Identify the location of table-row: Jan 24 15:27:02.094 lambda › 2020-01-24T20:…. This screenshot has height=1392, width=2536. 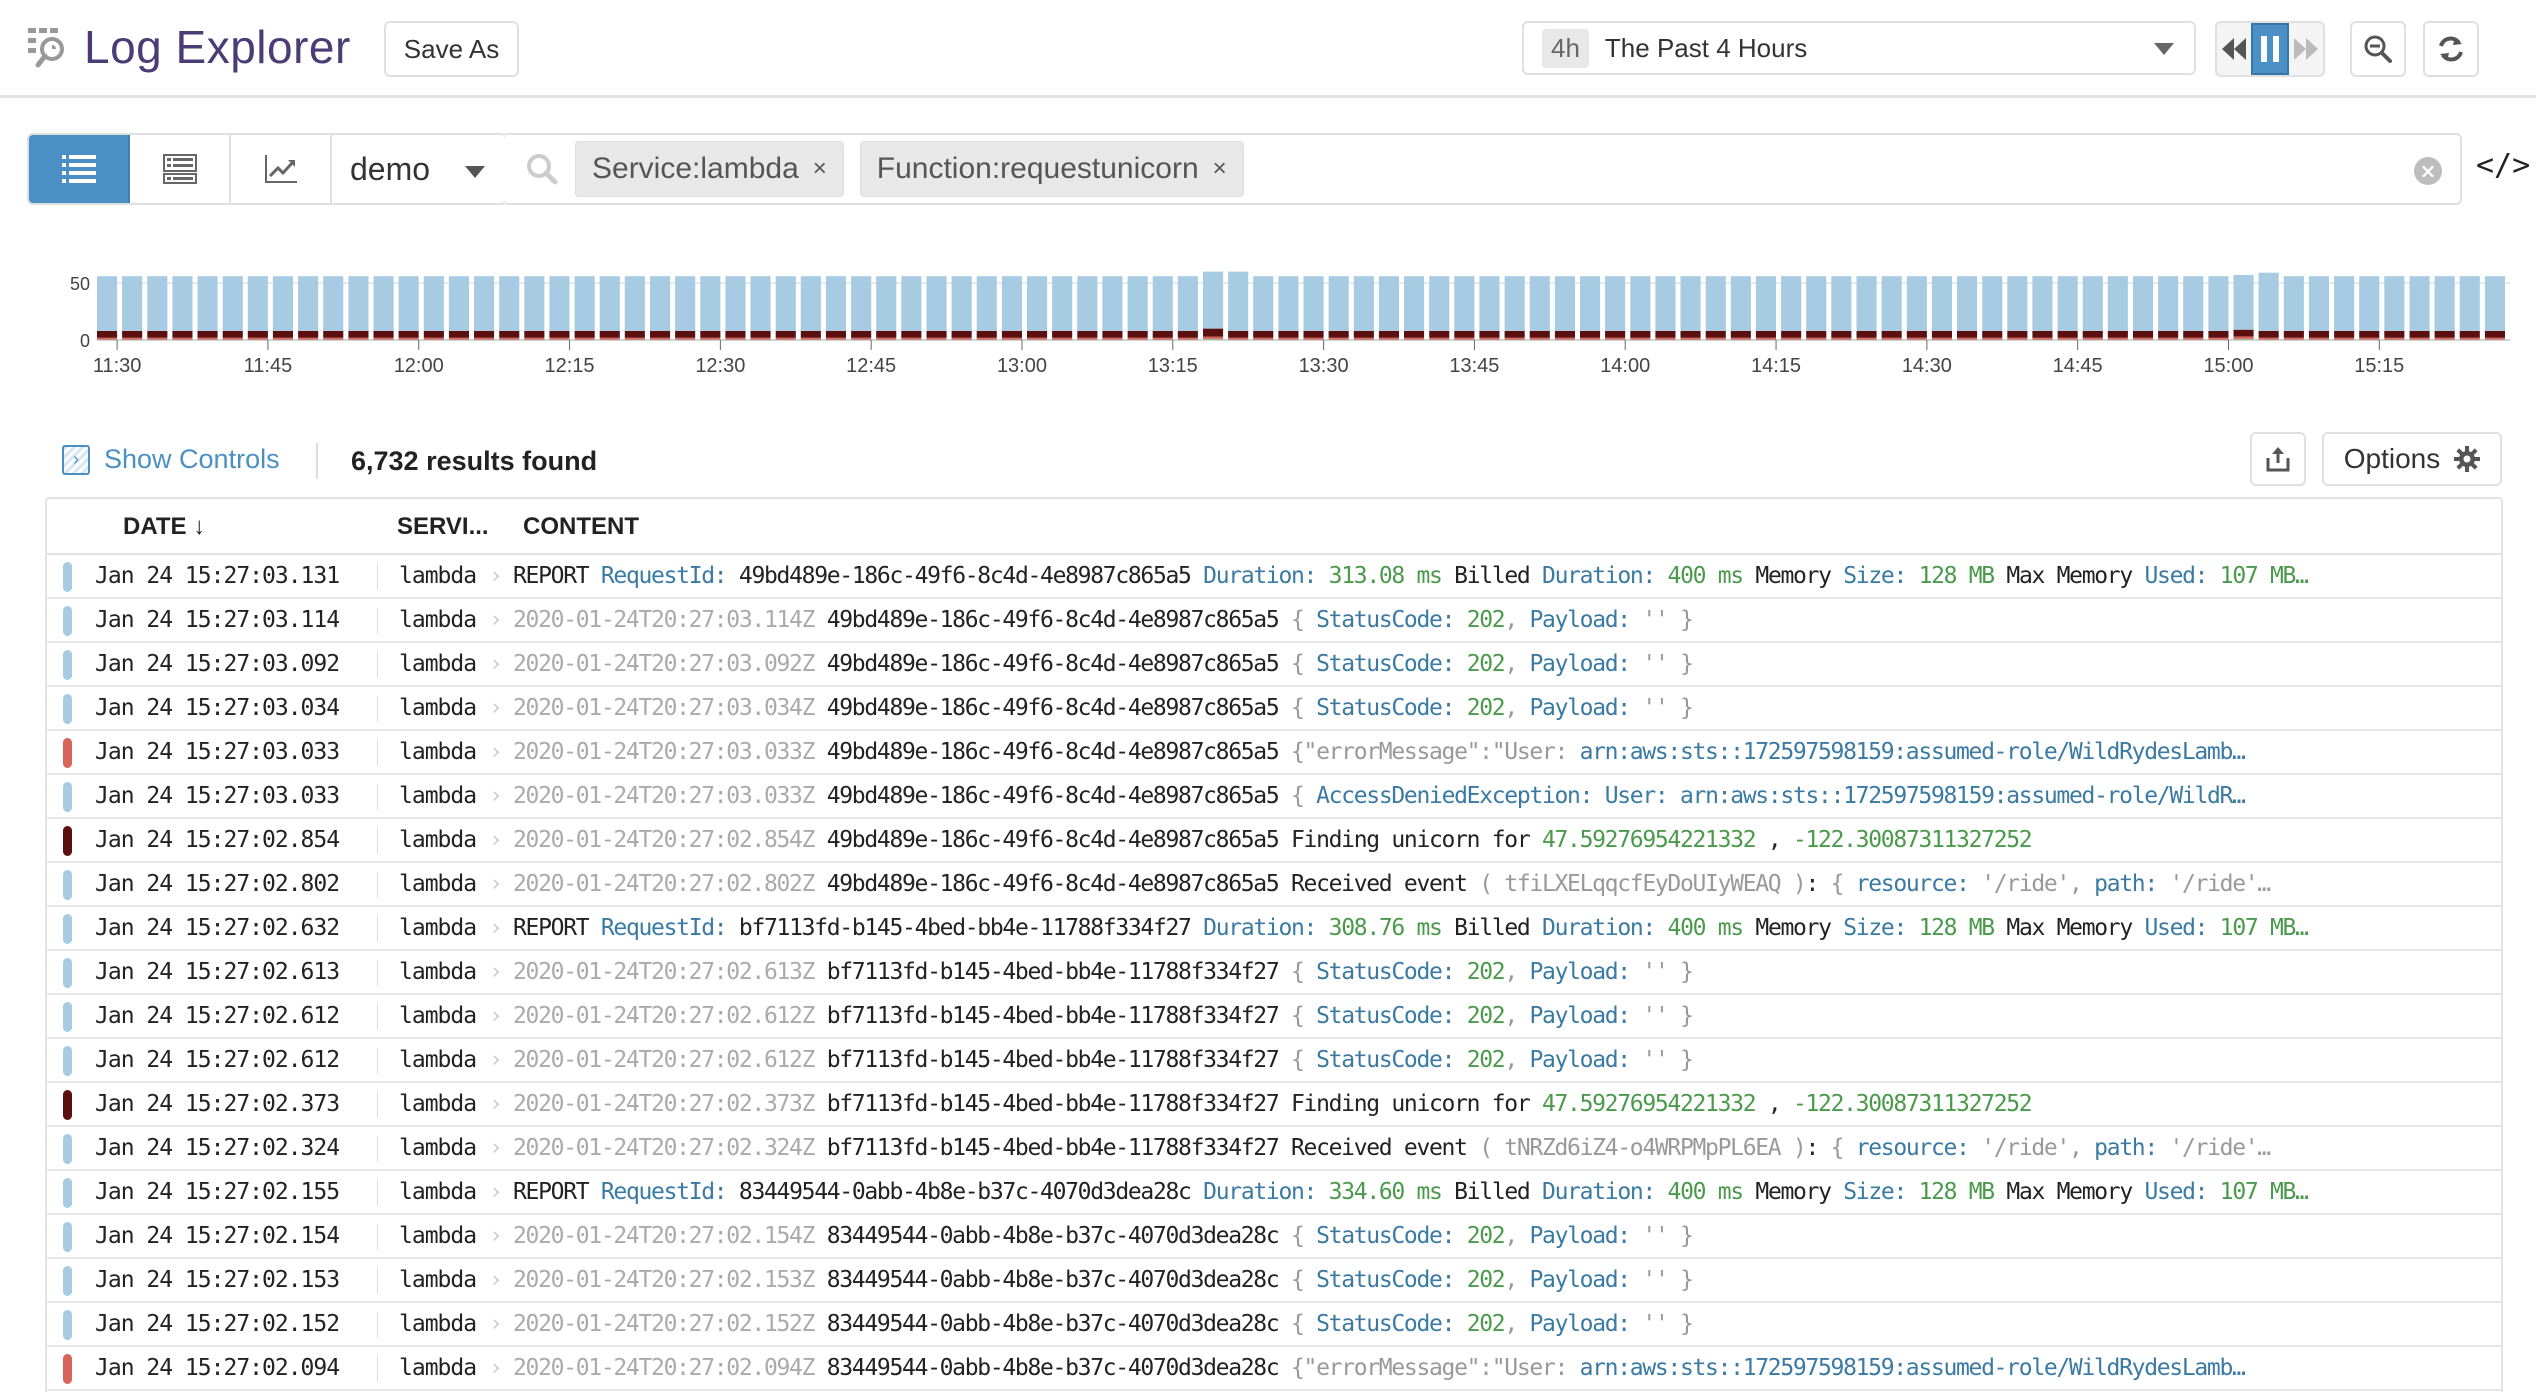
(1274, 1369).